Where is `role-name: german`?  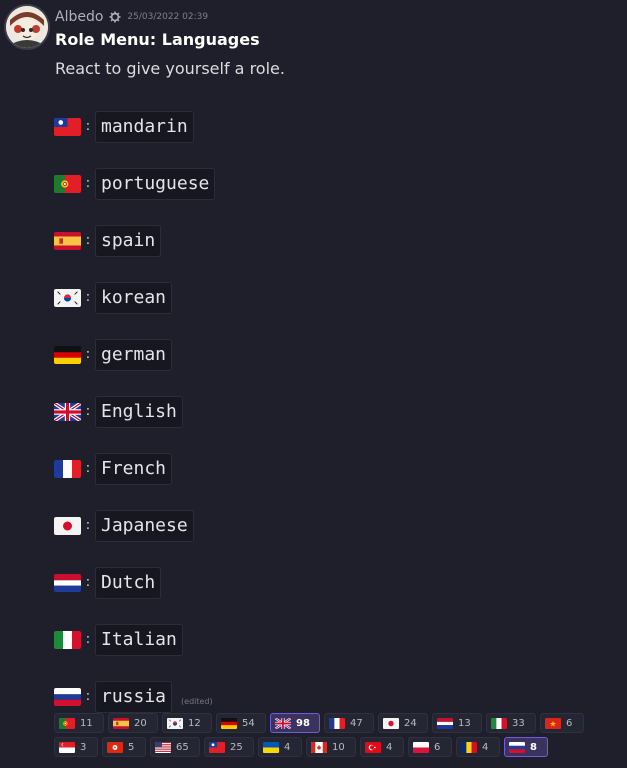
role-name: german is located at coordinates (134, 354).